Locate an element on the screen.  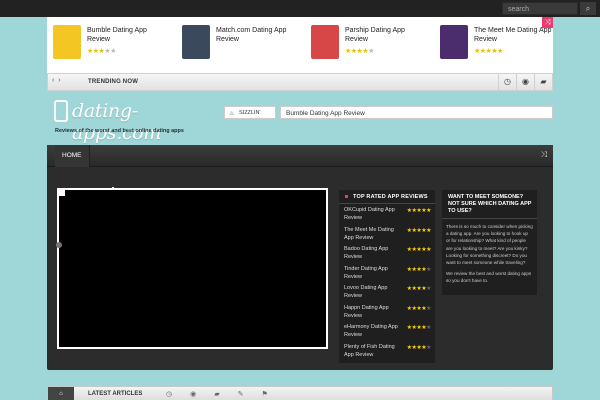
main-nav: HOME ⤨ is located at coordinates (300, 156).